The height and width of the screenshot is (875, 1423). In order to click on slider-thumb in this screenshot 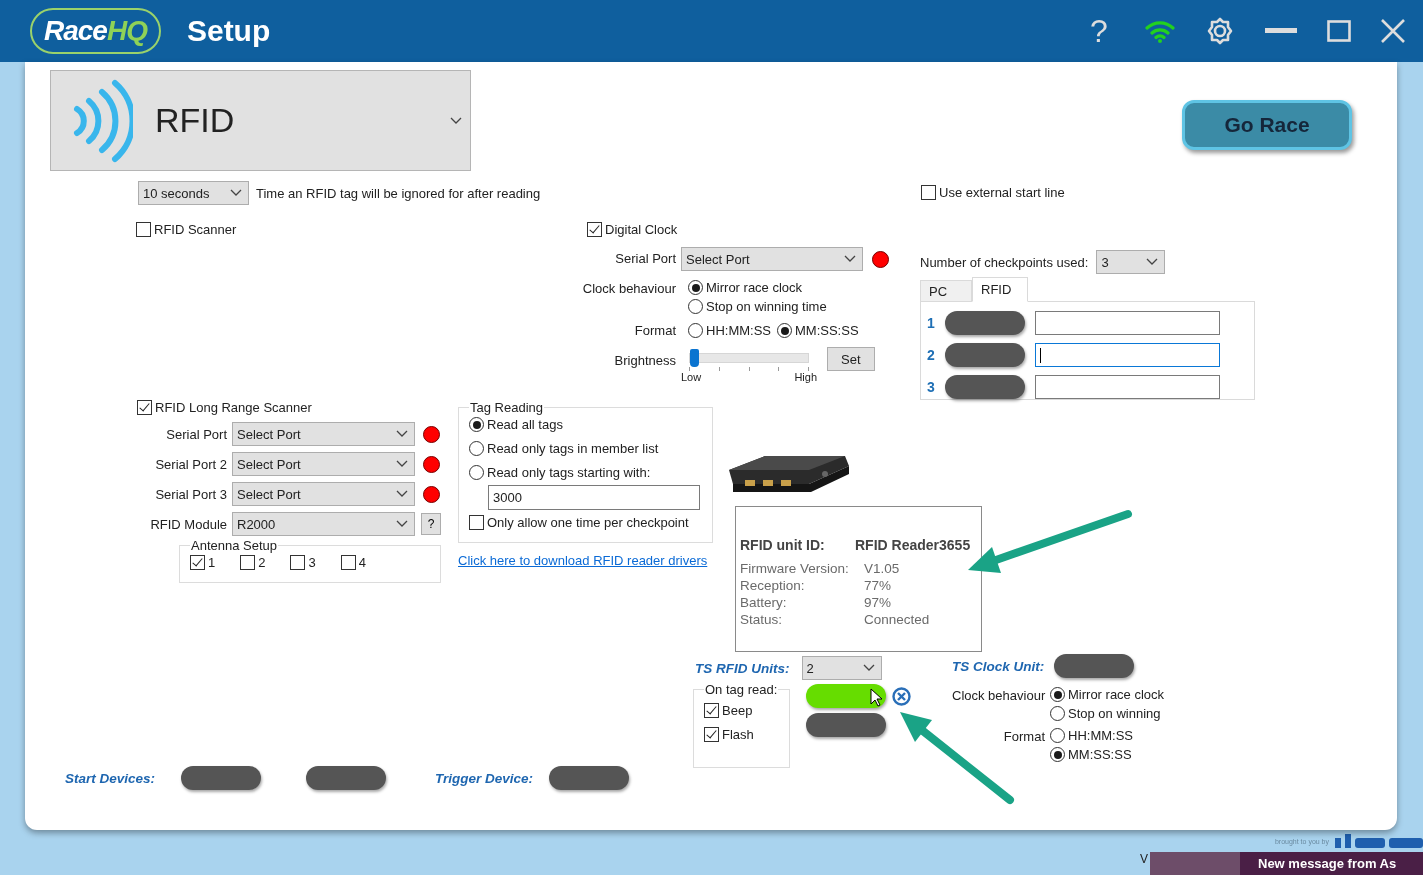, I will do `click(694, 358)`.